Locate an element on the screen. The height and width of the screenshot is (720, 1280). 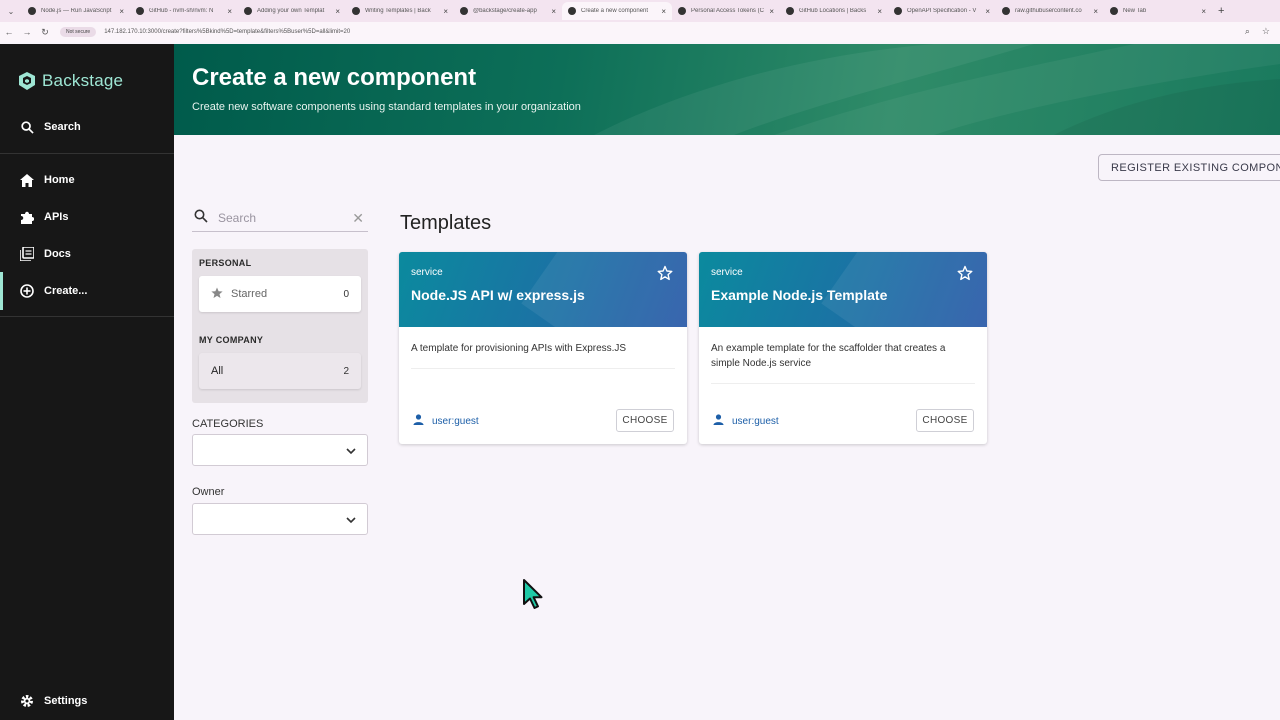
sidebar-search-label: Search is located at coordinates (62, 127).